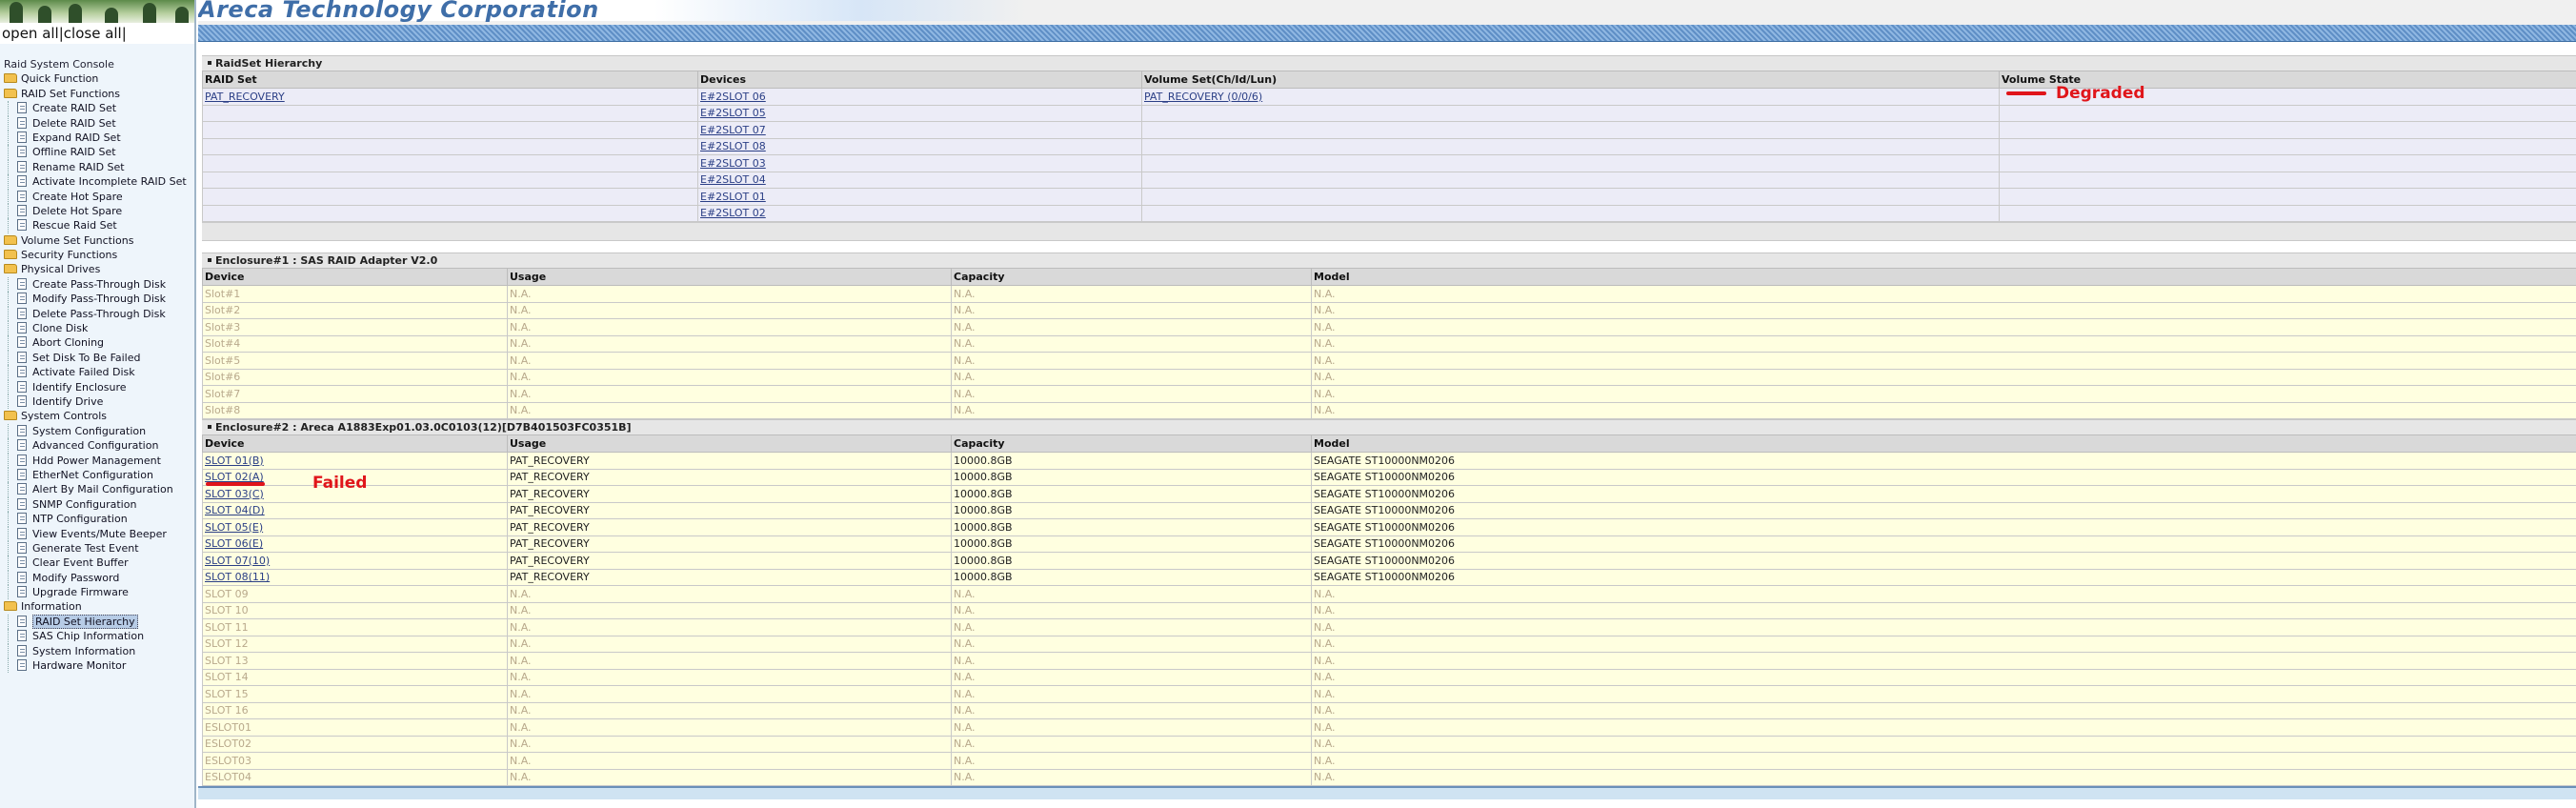 The height and width of the screenshot is (808, 2576). Describe the element at coordinates (223, 294) in the screenshot. I see `slot-link: Slot#1` at that location.